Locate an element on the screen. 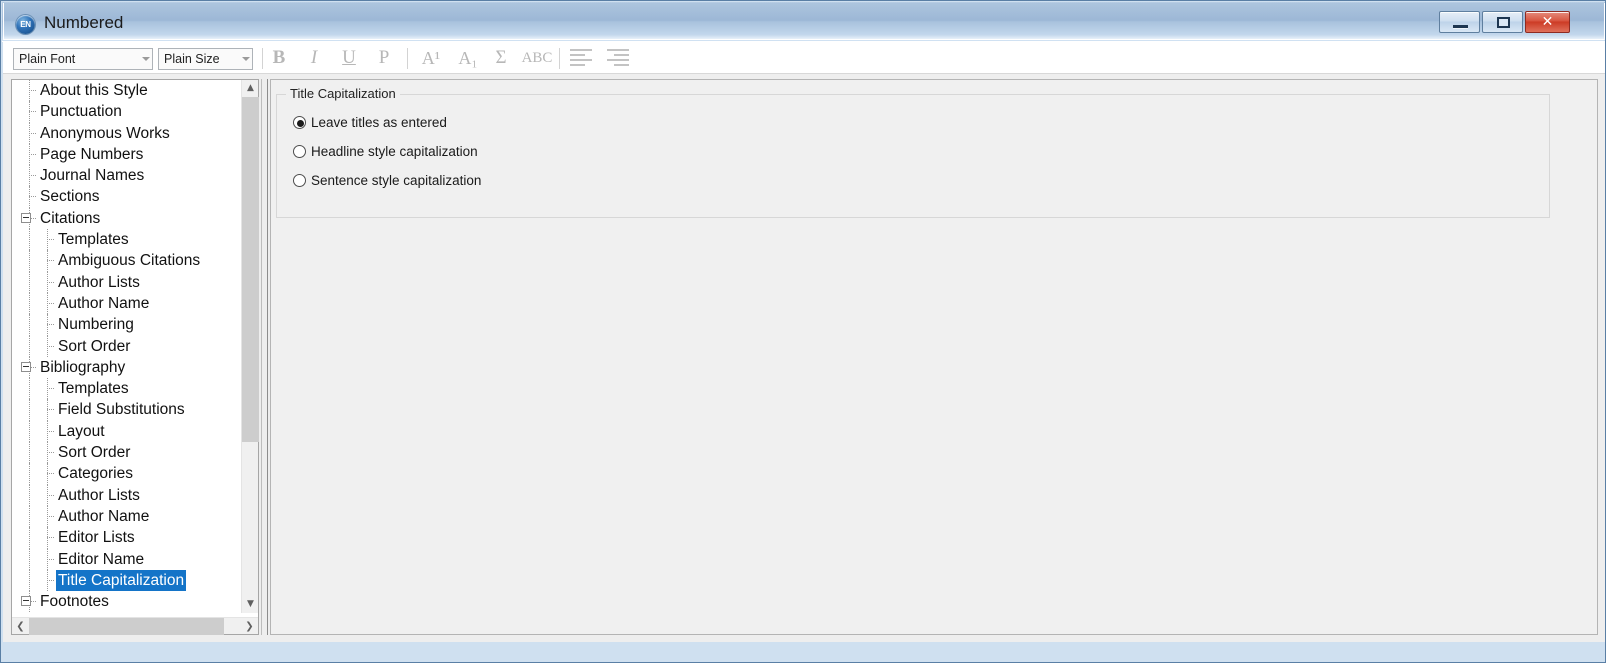 This screenshot has height=663, width=1606. tree-item-label: Ambiguous Citations is located at coordinates (129, 261).